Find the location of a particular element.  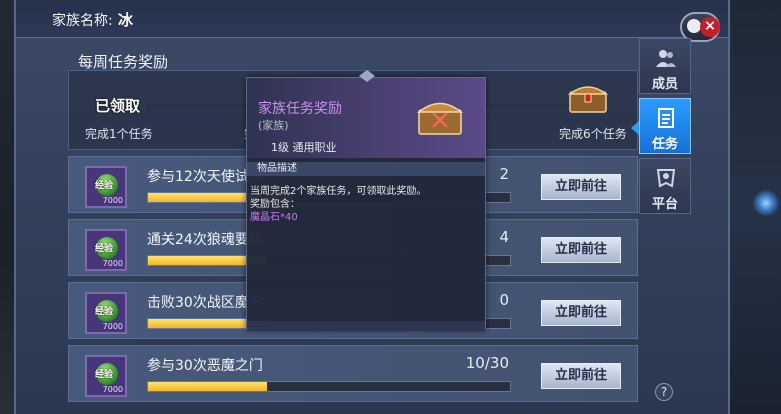

tab-platform: 平台 is located at coordinates (665, 186).